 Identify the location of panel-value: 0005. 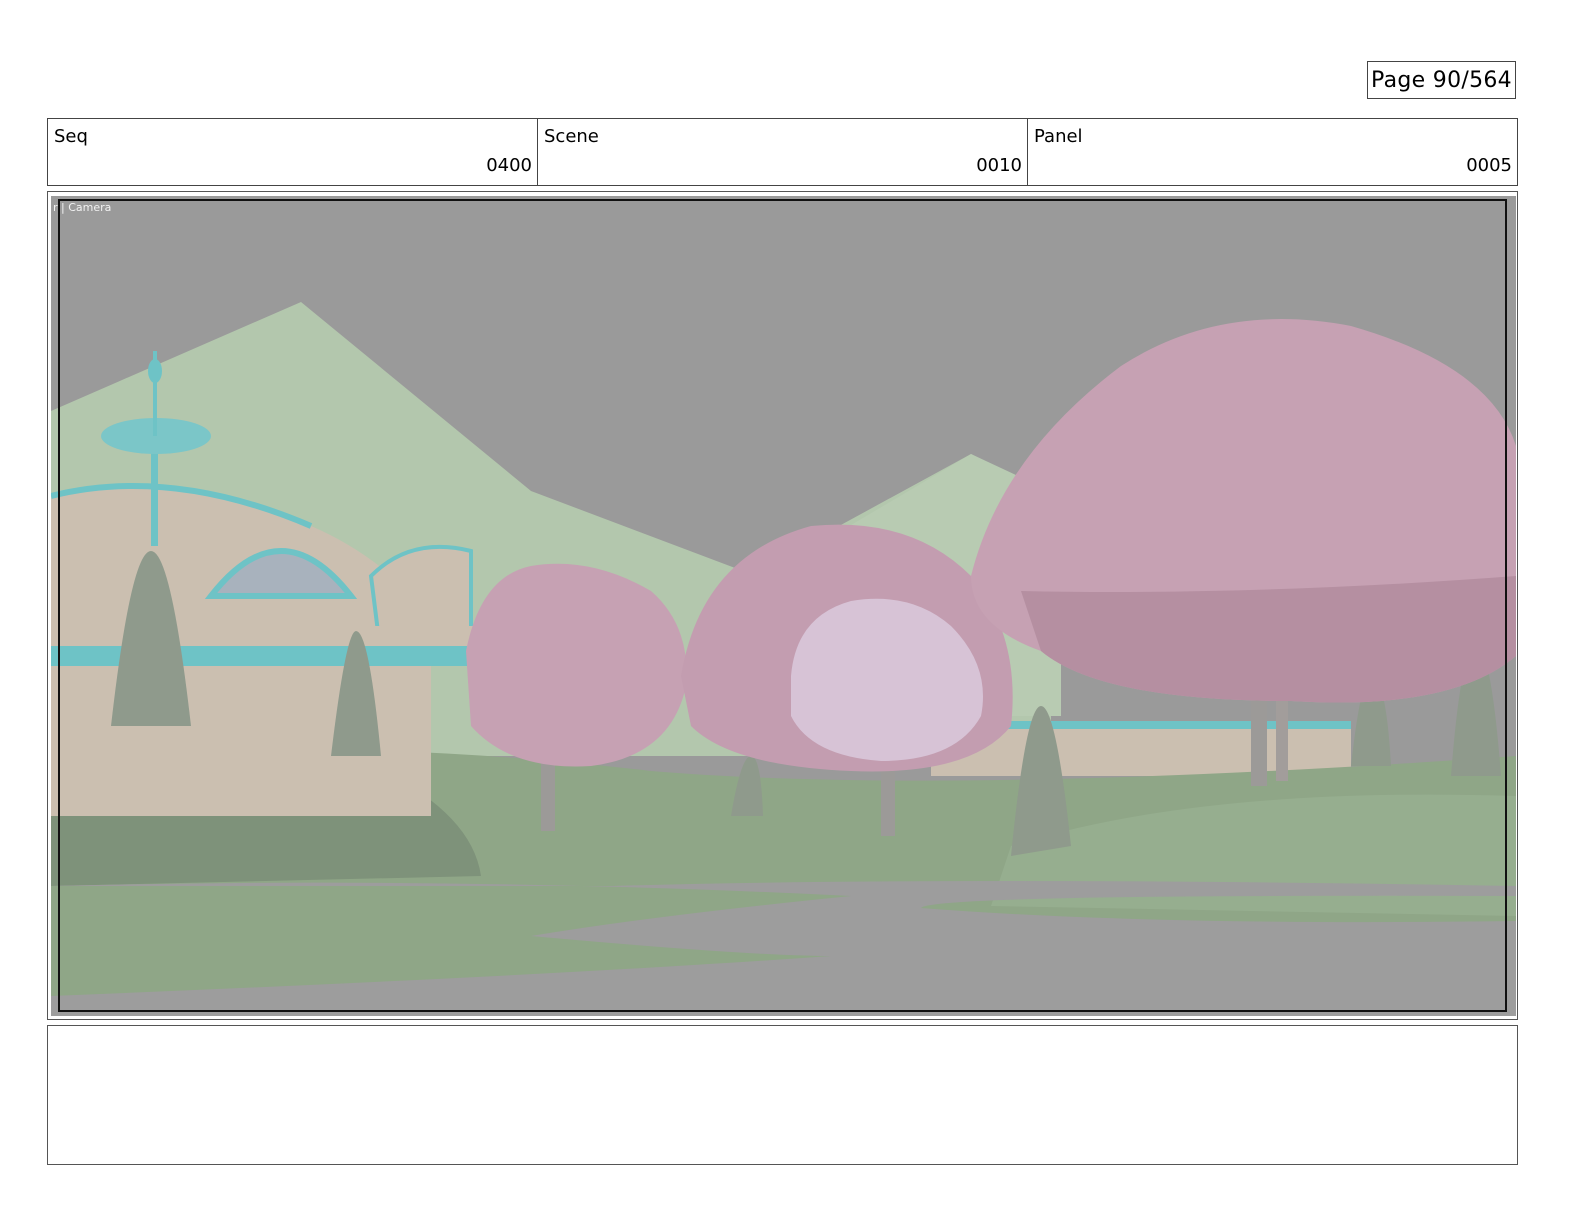
(1489, 165).